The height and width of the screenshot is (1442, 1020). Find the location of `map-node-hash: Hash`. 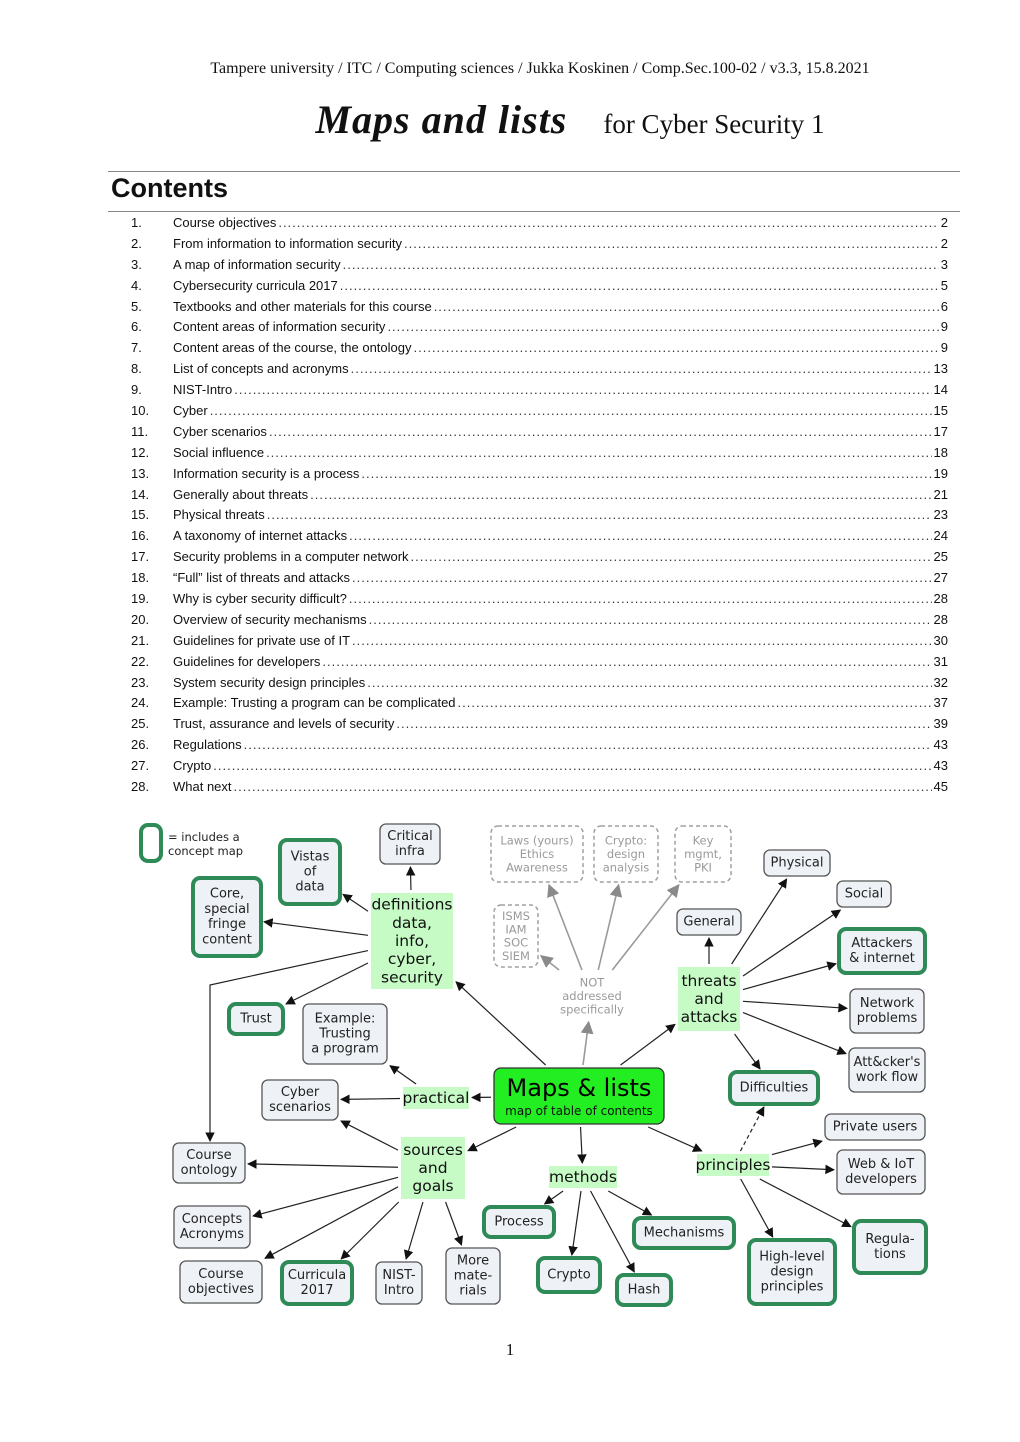

map-node-hash: Hash is located at coordinates (644, 1290).